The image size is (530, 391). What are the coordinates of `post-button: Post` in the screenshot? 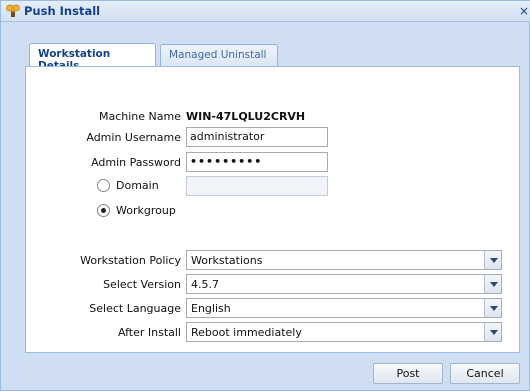 It's located at (408, 373).